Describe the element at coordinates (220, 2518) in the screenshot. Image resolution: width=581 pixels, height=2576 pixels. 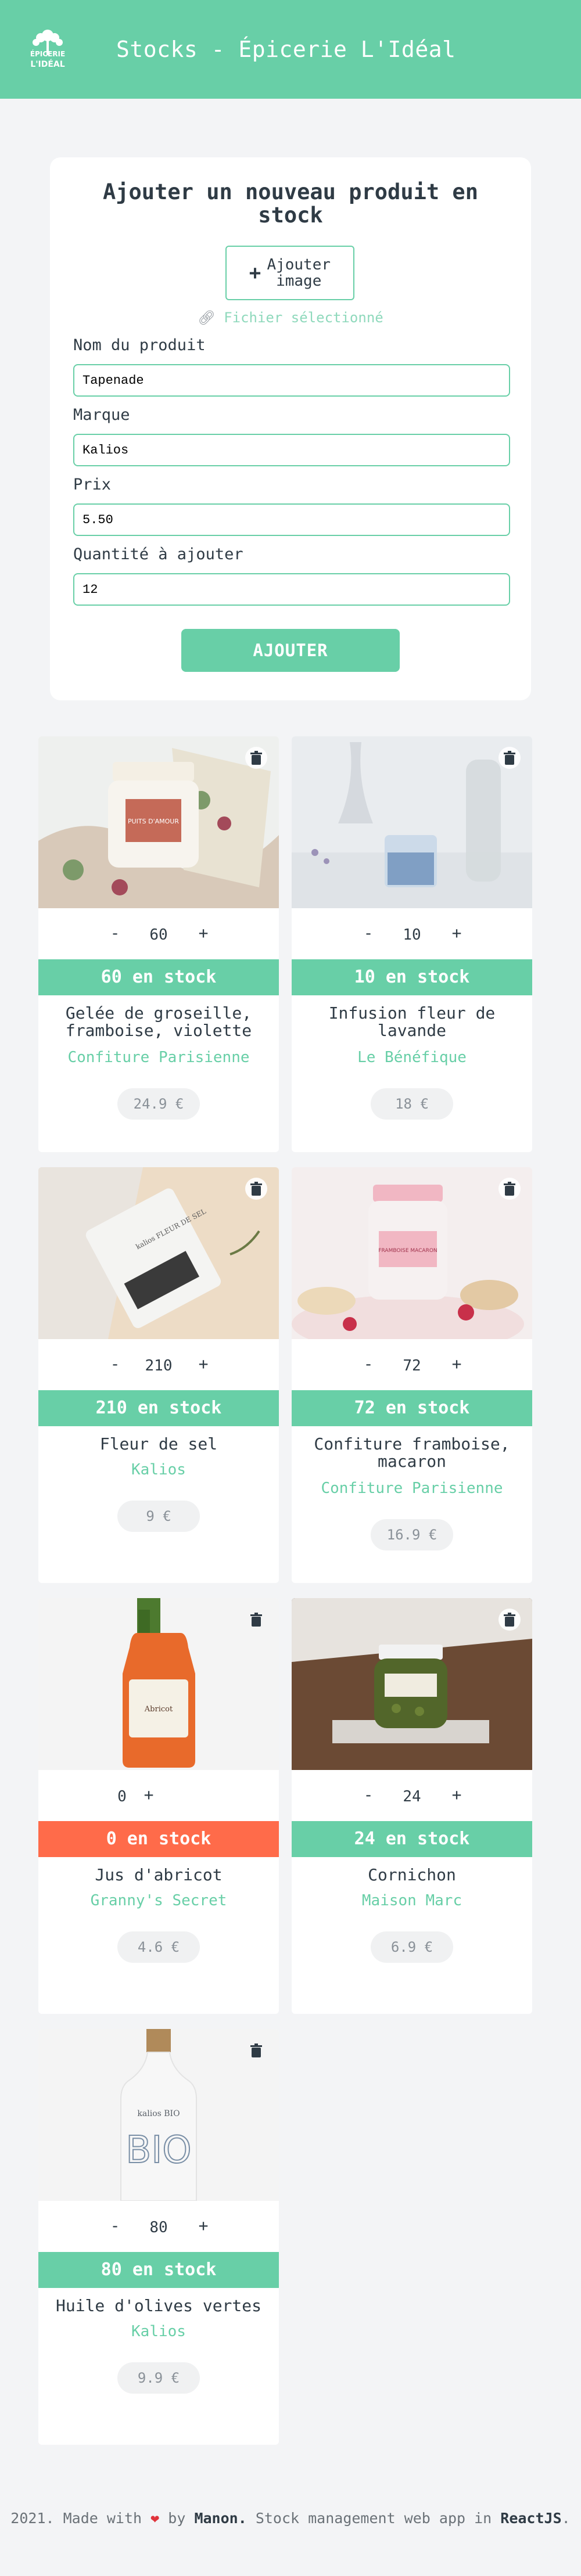
I see `footer-author: Manon.` at that location.